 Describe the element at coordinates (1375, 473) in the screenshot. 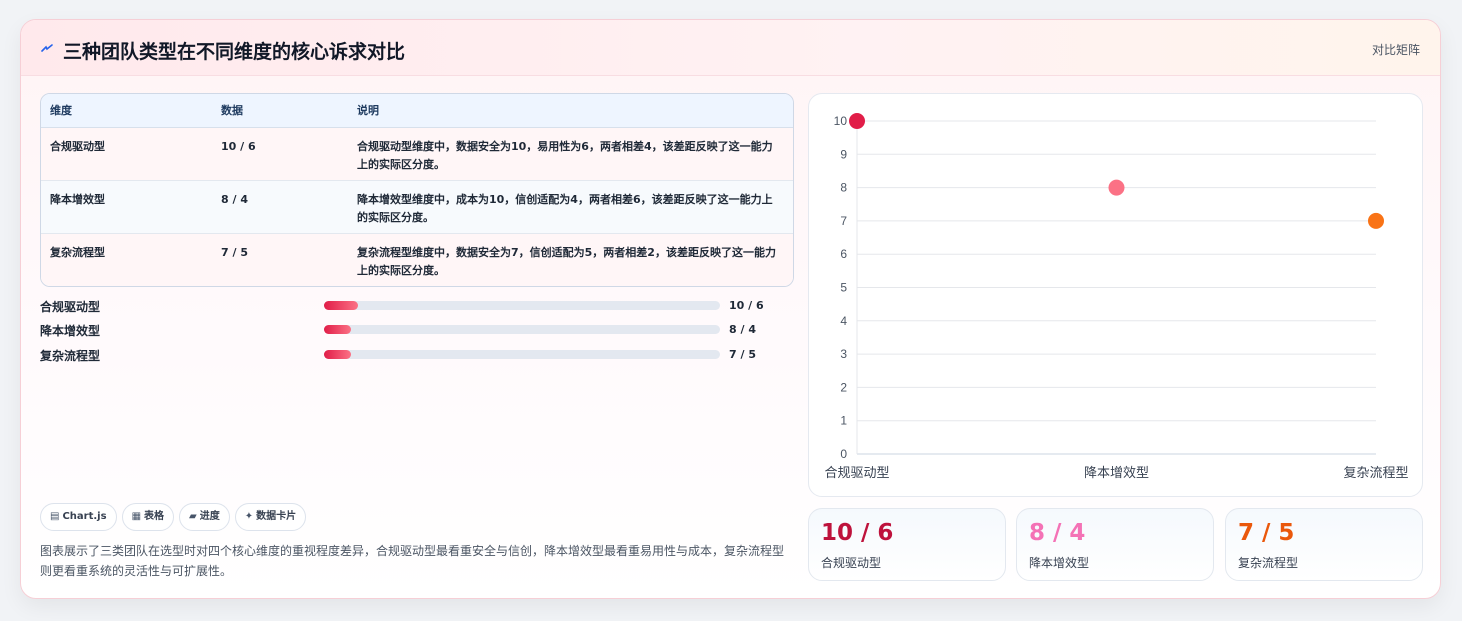

I see `x-tick-label: 复杂流程型` at that location.